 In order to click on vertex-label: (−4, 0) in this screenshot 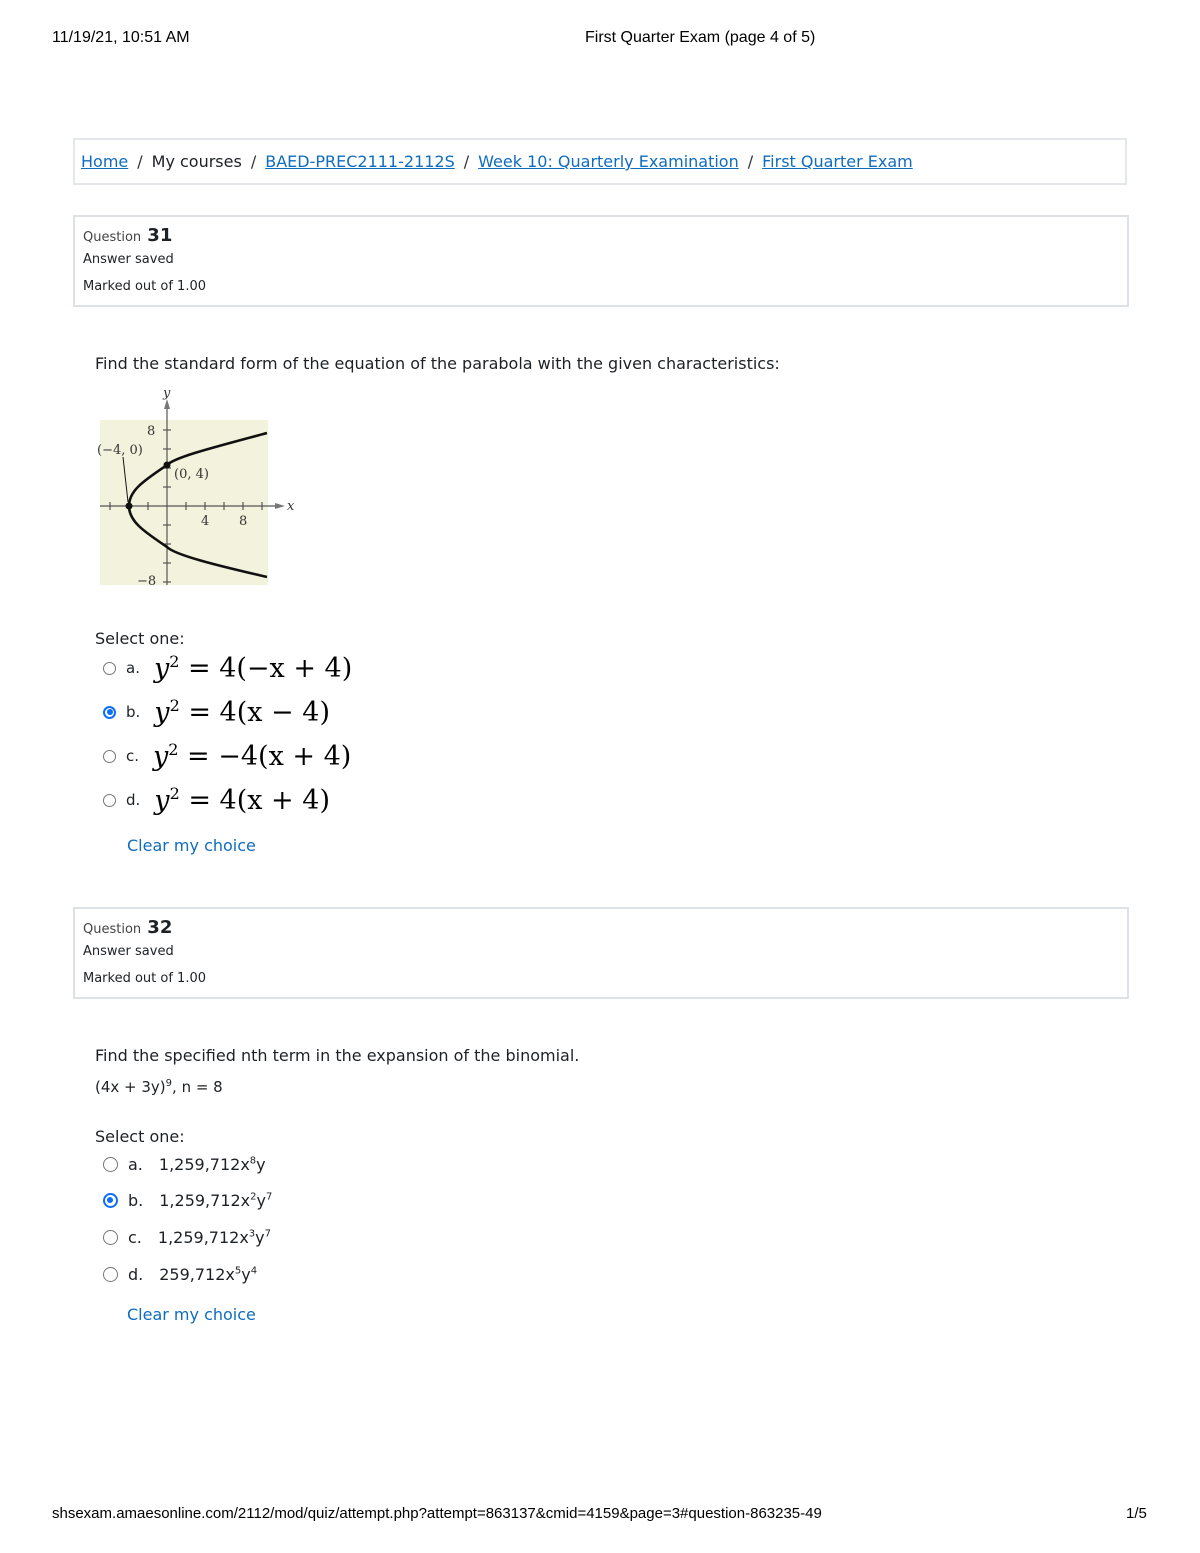, I will do `click(120, 450)`.